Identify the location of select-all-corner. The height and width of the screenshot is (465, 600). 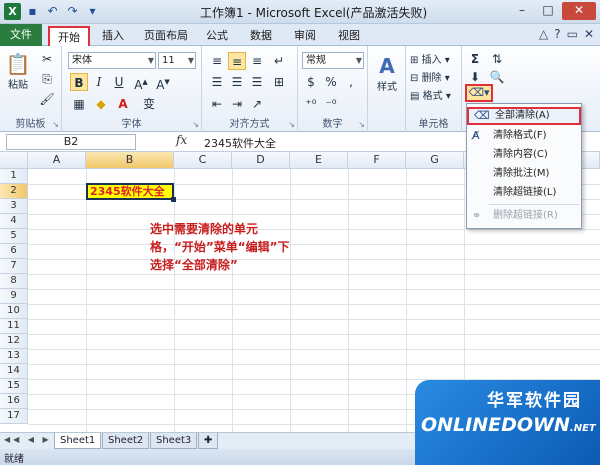
(14, 160).